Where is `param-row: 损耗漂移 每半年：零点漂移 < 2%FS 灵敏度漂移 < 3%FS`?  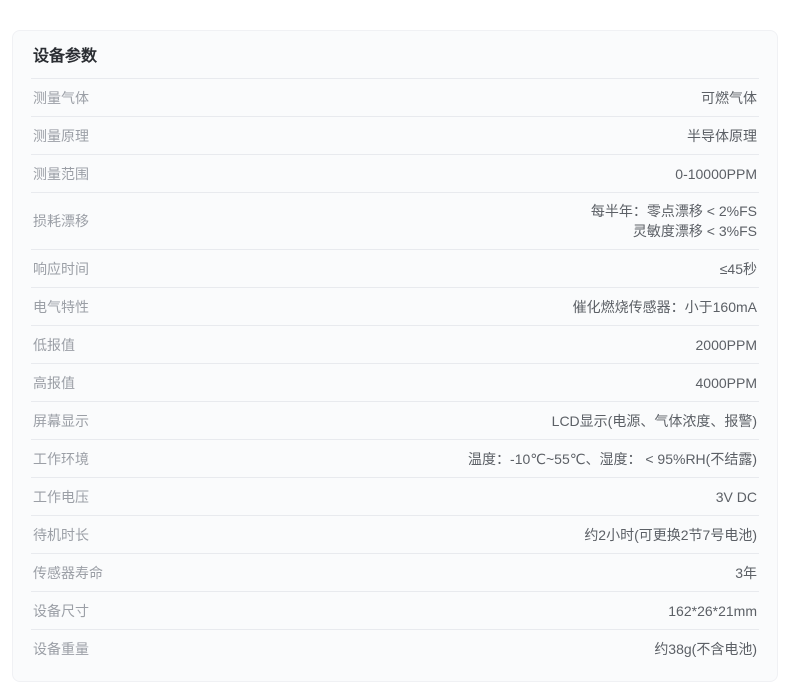 param-row: 损耗漂移 每半年：零点漂移 < 2%FS 灵敏度漂移 < 3%FS is located at coordinates (395, 221).